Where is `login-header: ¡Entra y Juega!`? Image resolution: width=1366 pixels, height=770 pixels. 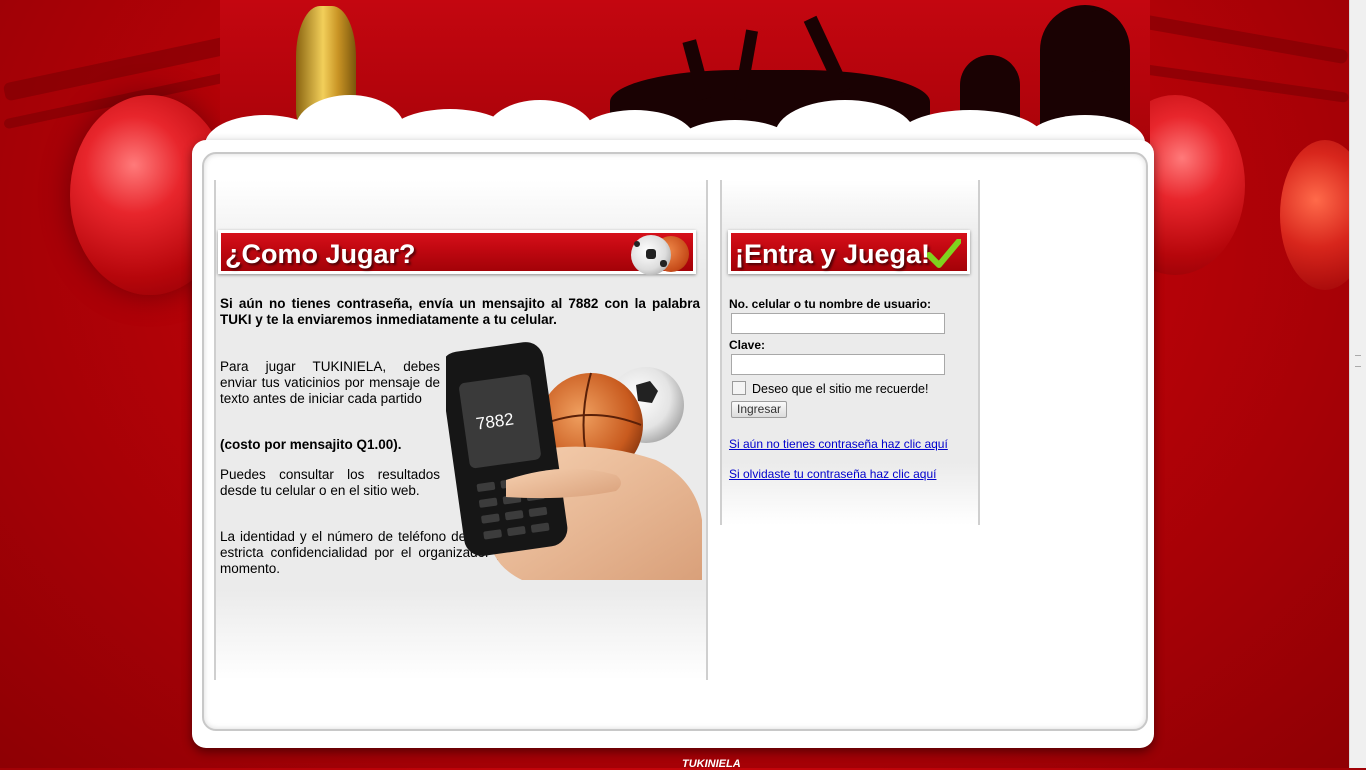 login-header: ¡Entra y Juega! is located at coordinates (849, 252).